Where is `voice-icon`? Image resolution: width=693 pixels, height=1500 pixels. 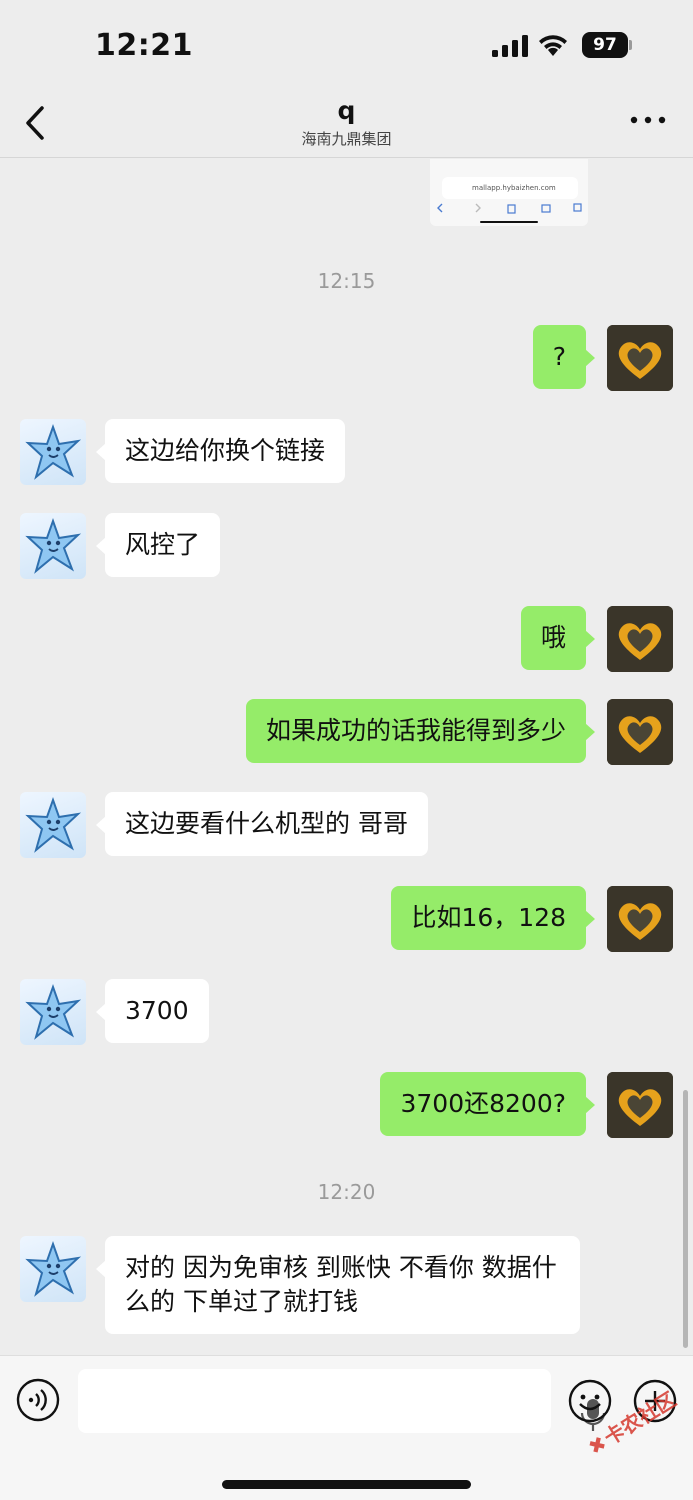
voice-icon is located at coordinates (38, 1400).